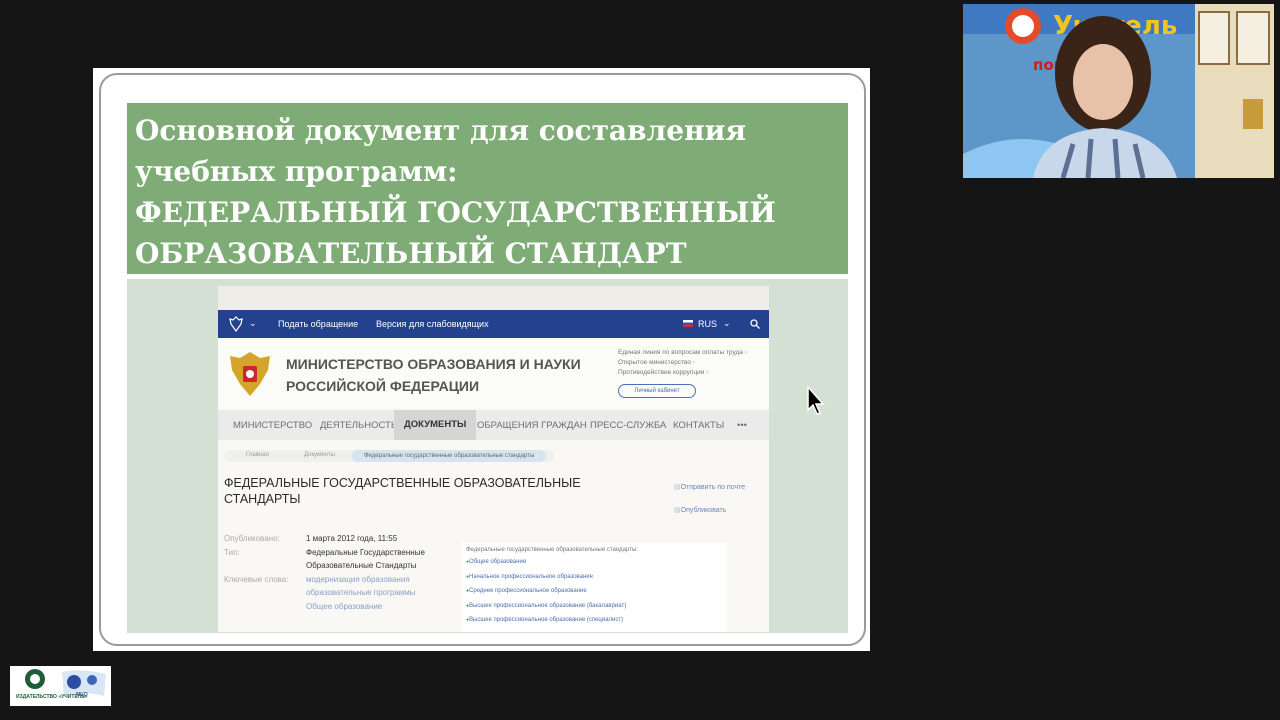  What do you see at coordinates (432, 324) in the screenshot?
I see `accessibility-link: Версия для слабовидящих` at bounding box center [432, 324].